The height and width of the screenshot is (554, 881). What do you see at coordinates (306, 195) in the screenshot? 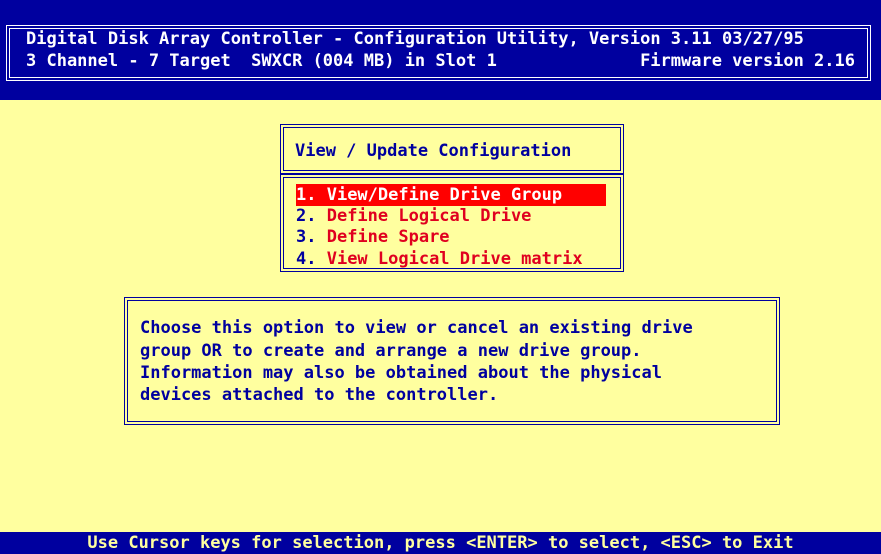
I see `menu-item-number: 1.` at bounding box center [306, 195].